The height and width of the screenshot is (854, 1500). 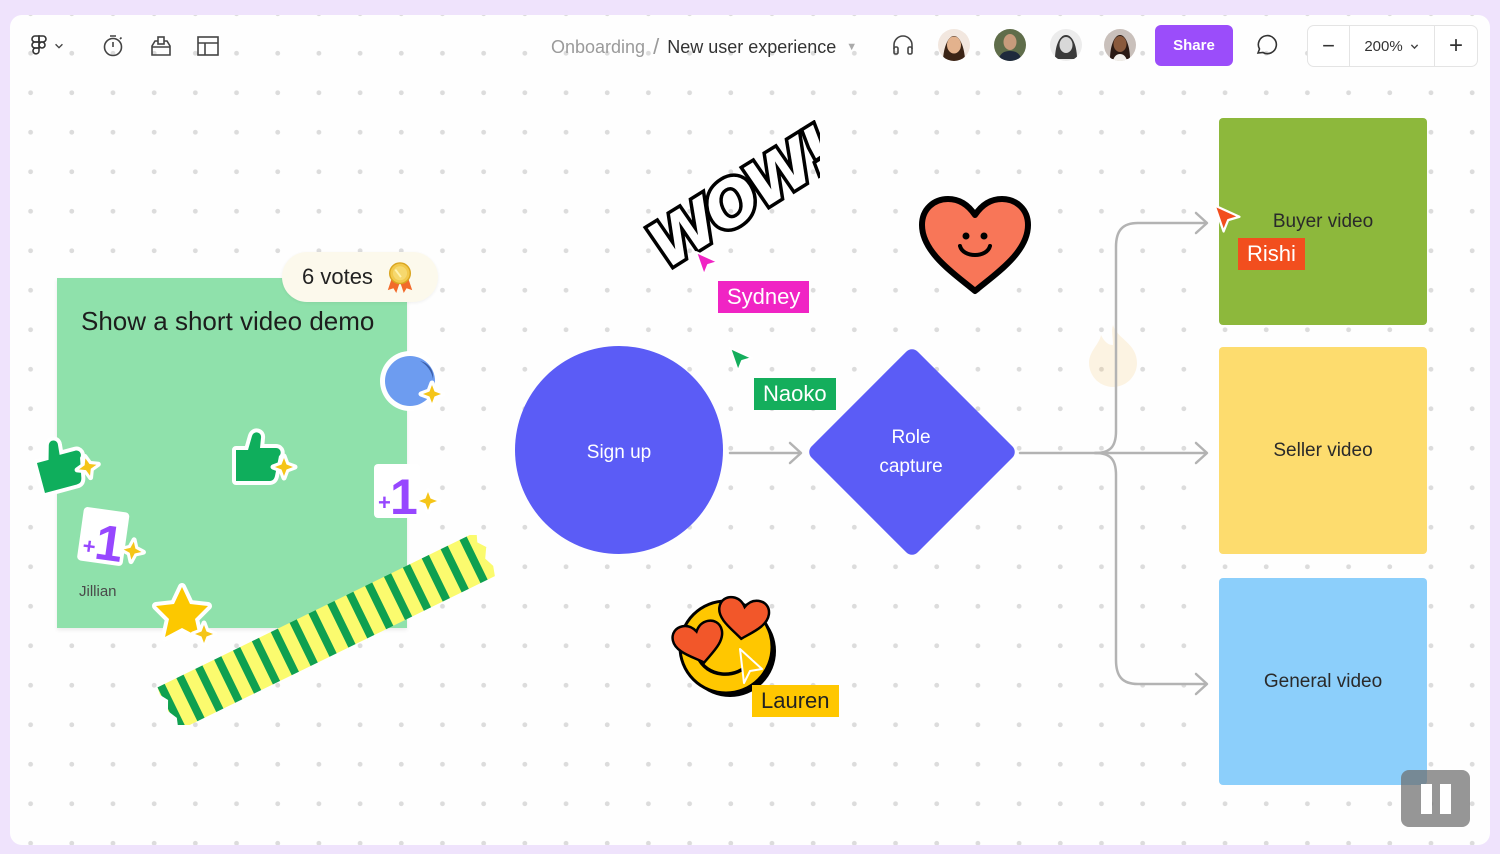 What do you see at coordinates (39, 46) in the screenshot?
I see `figma-logo-icon` at bounding box center [39, 46].